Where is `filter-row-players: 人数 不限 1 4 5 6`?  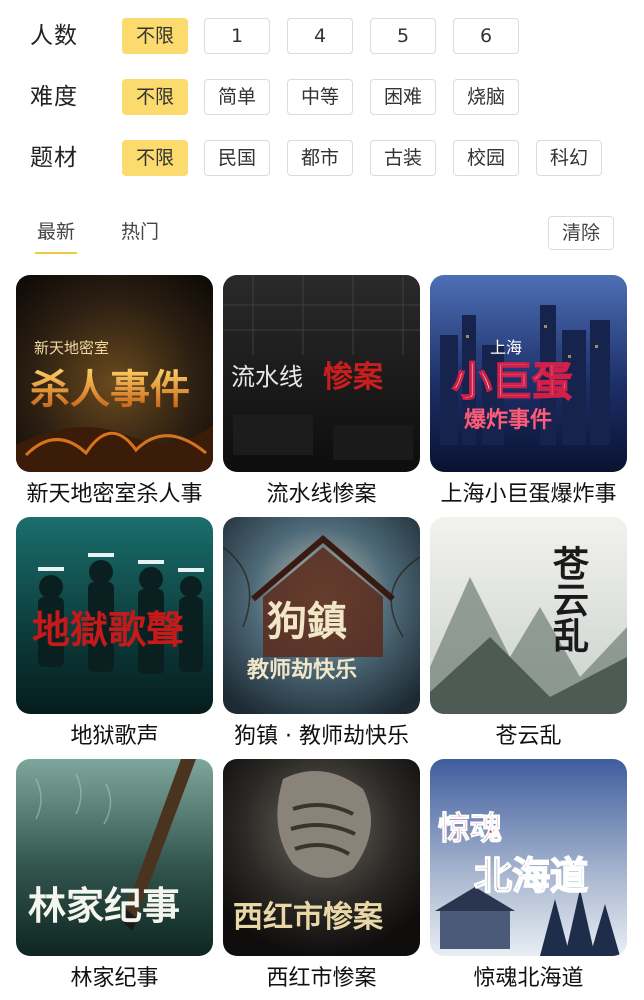
filter-row-players: 人数 不限 1 4 5 6 is located at coordinates (322, 38).